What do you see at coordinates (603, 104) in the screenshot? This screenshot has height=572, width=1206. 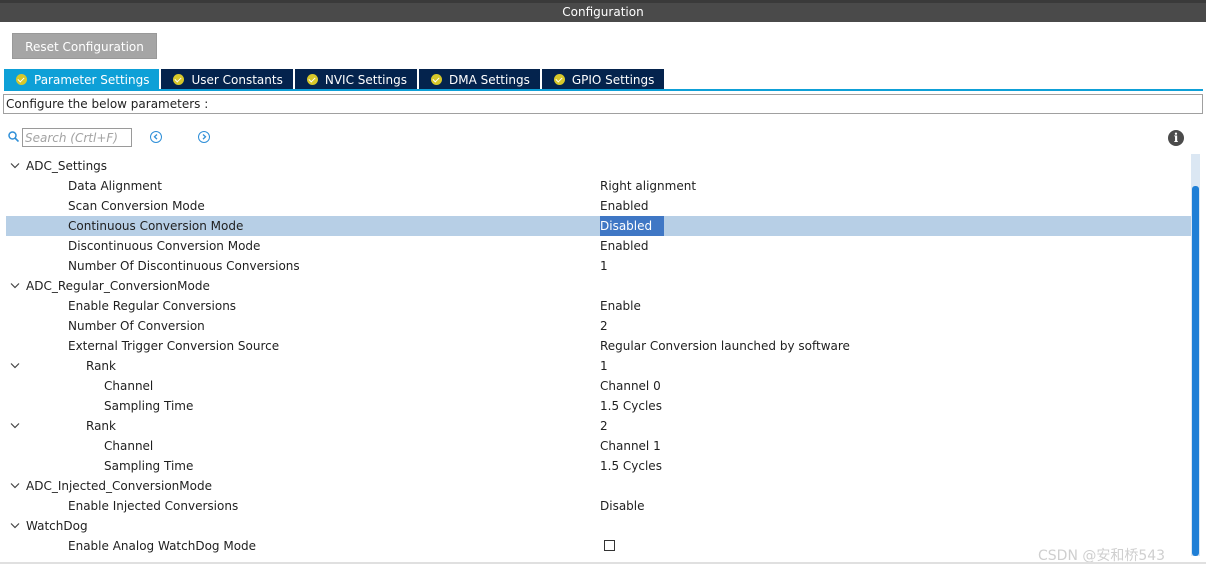 I see `parameters-description: Configure the below parameters :` at bounding box center [603, 104].